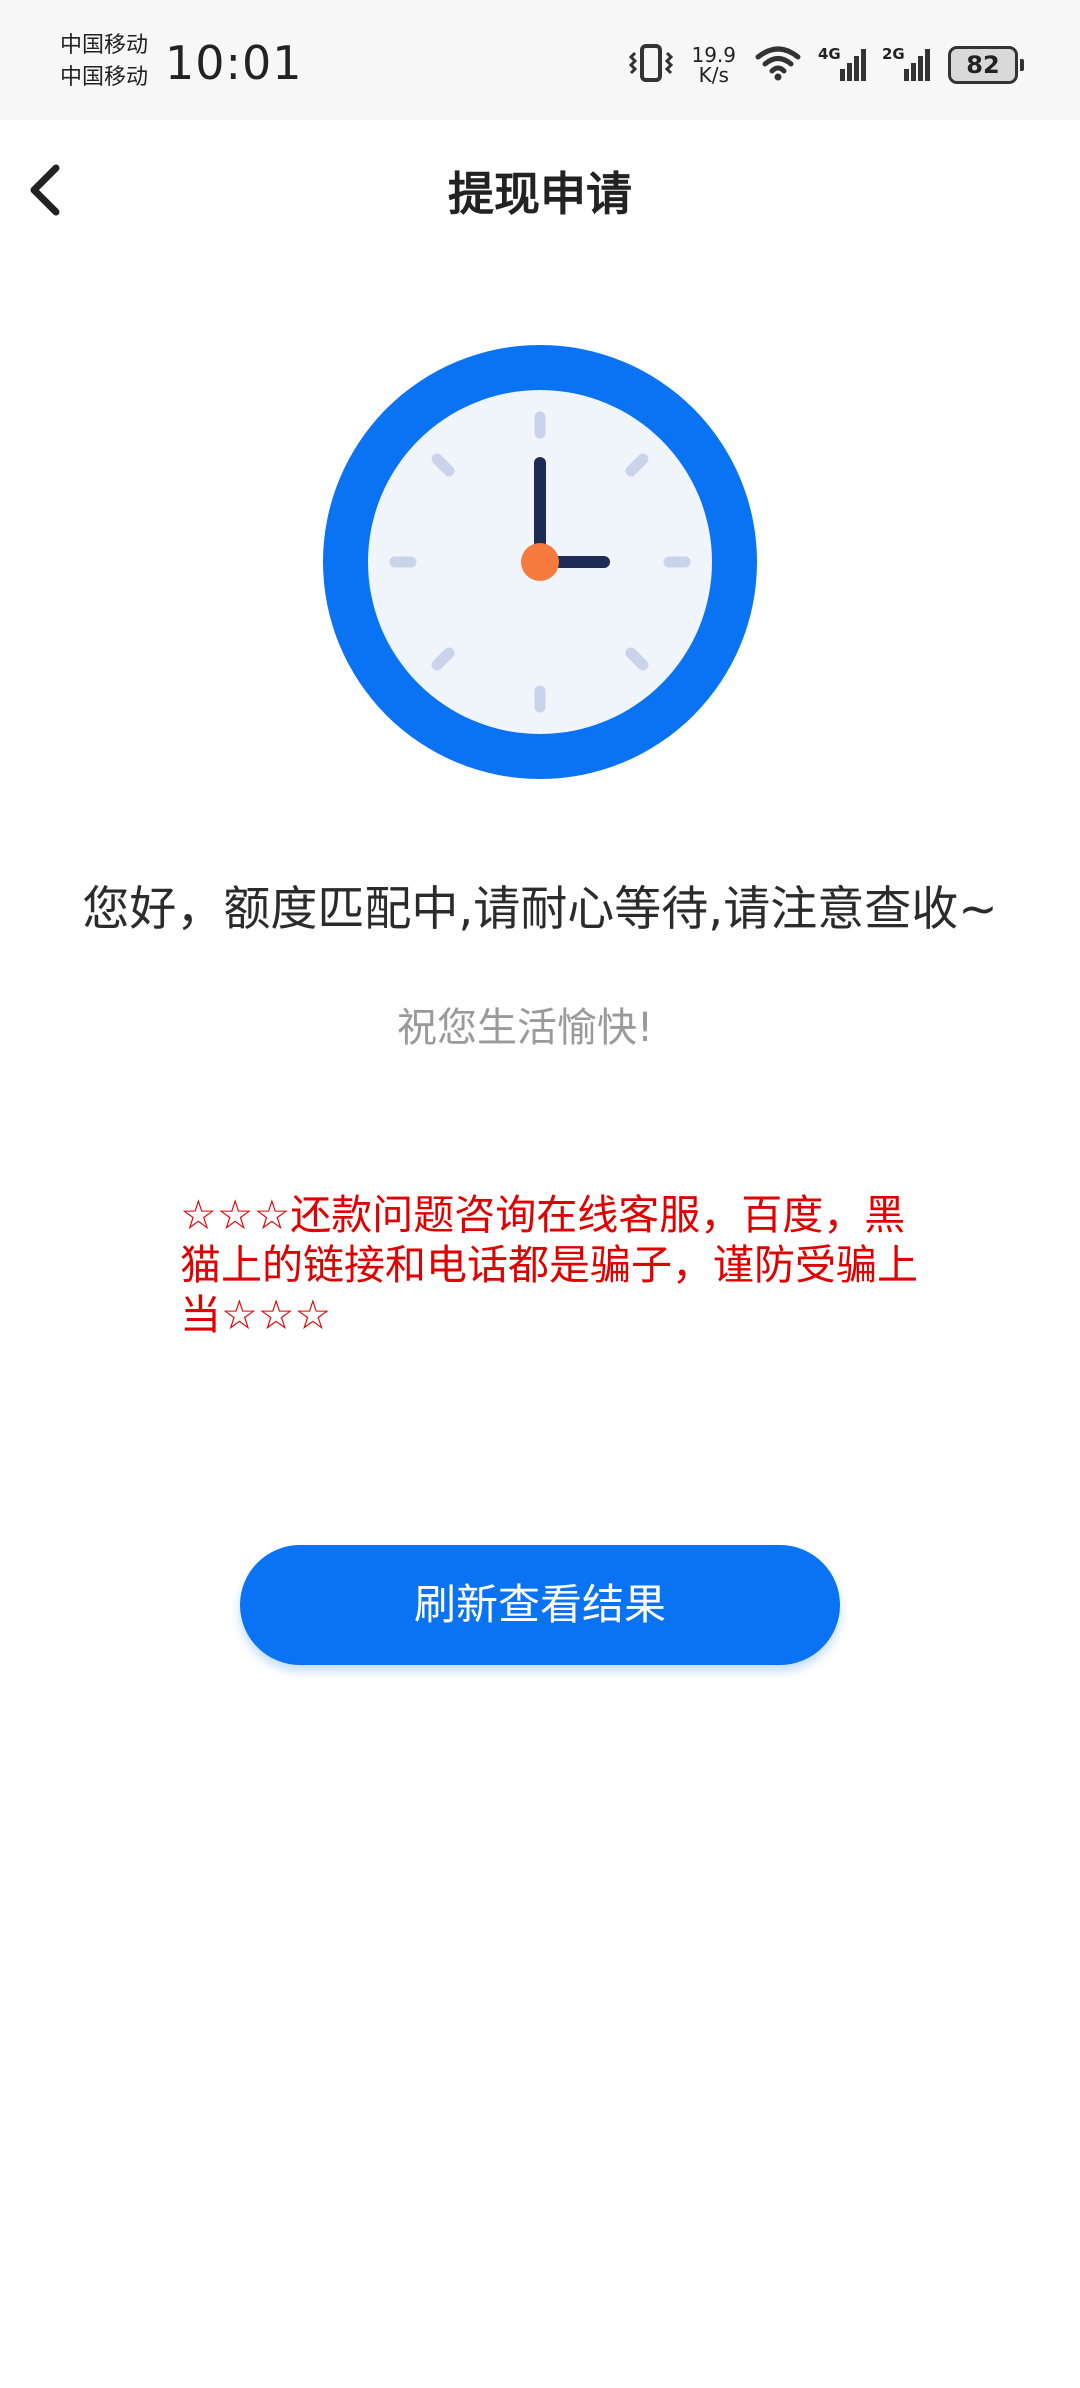  What do you see at coordinates (525, 1028) in the screenshot?
I see `wish-text: 祝您生活愉快!` at bounding box center [525, 1028].